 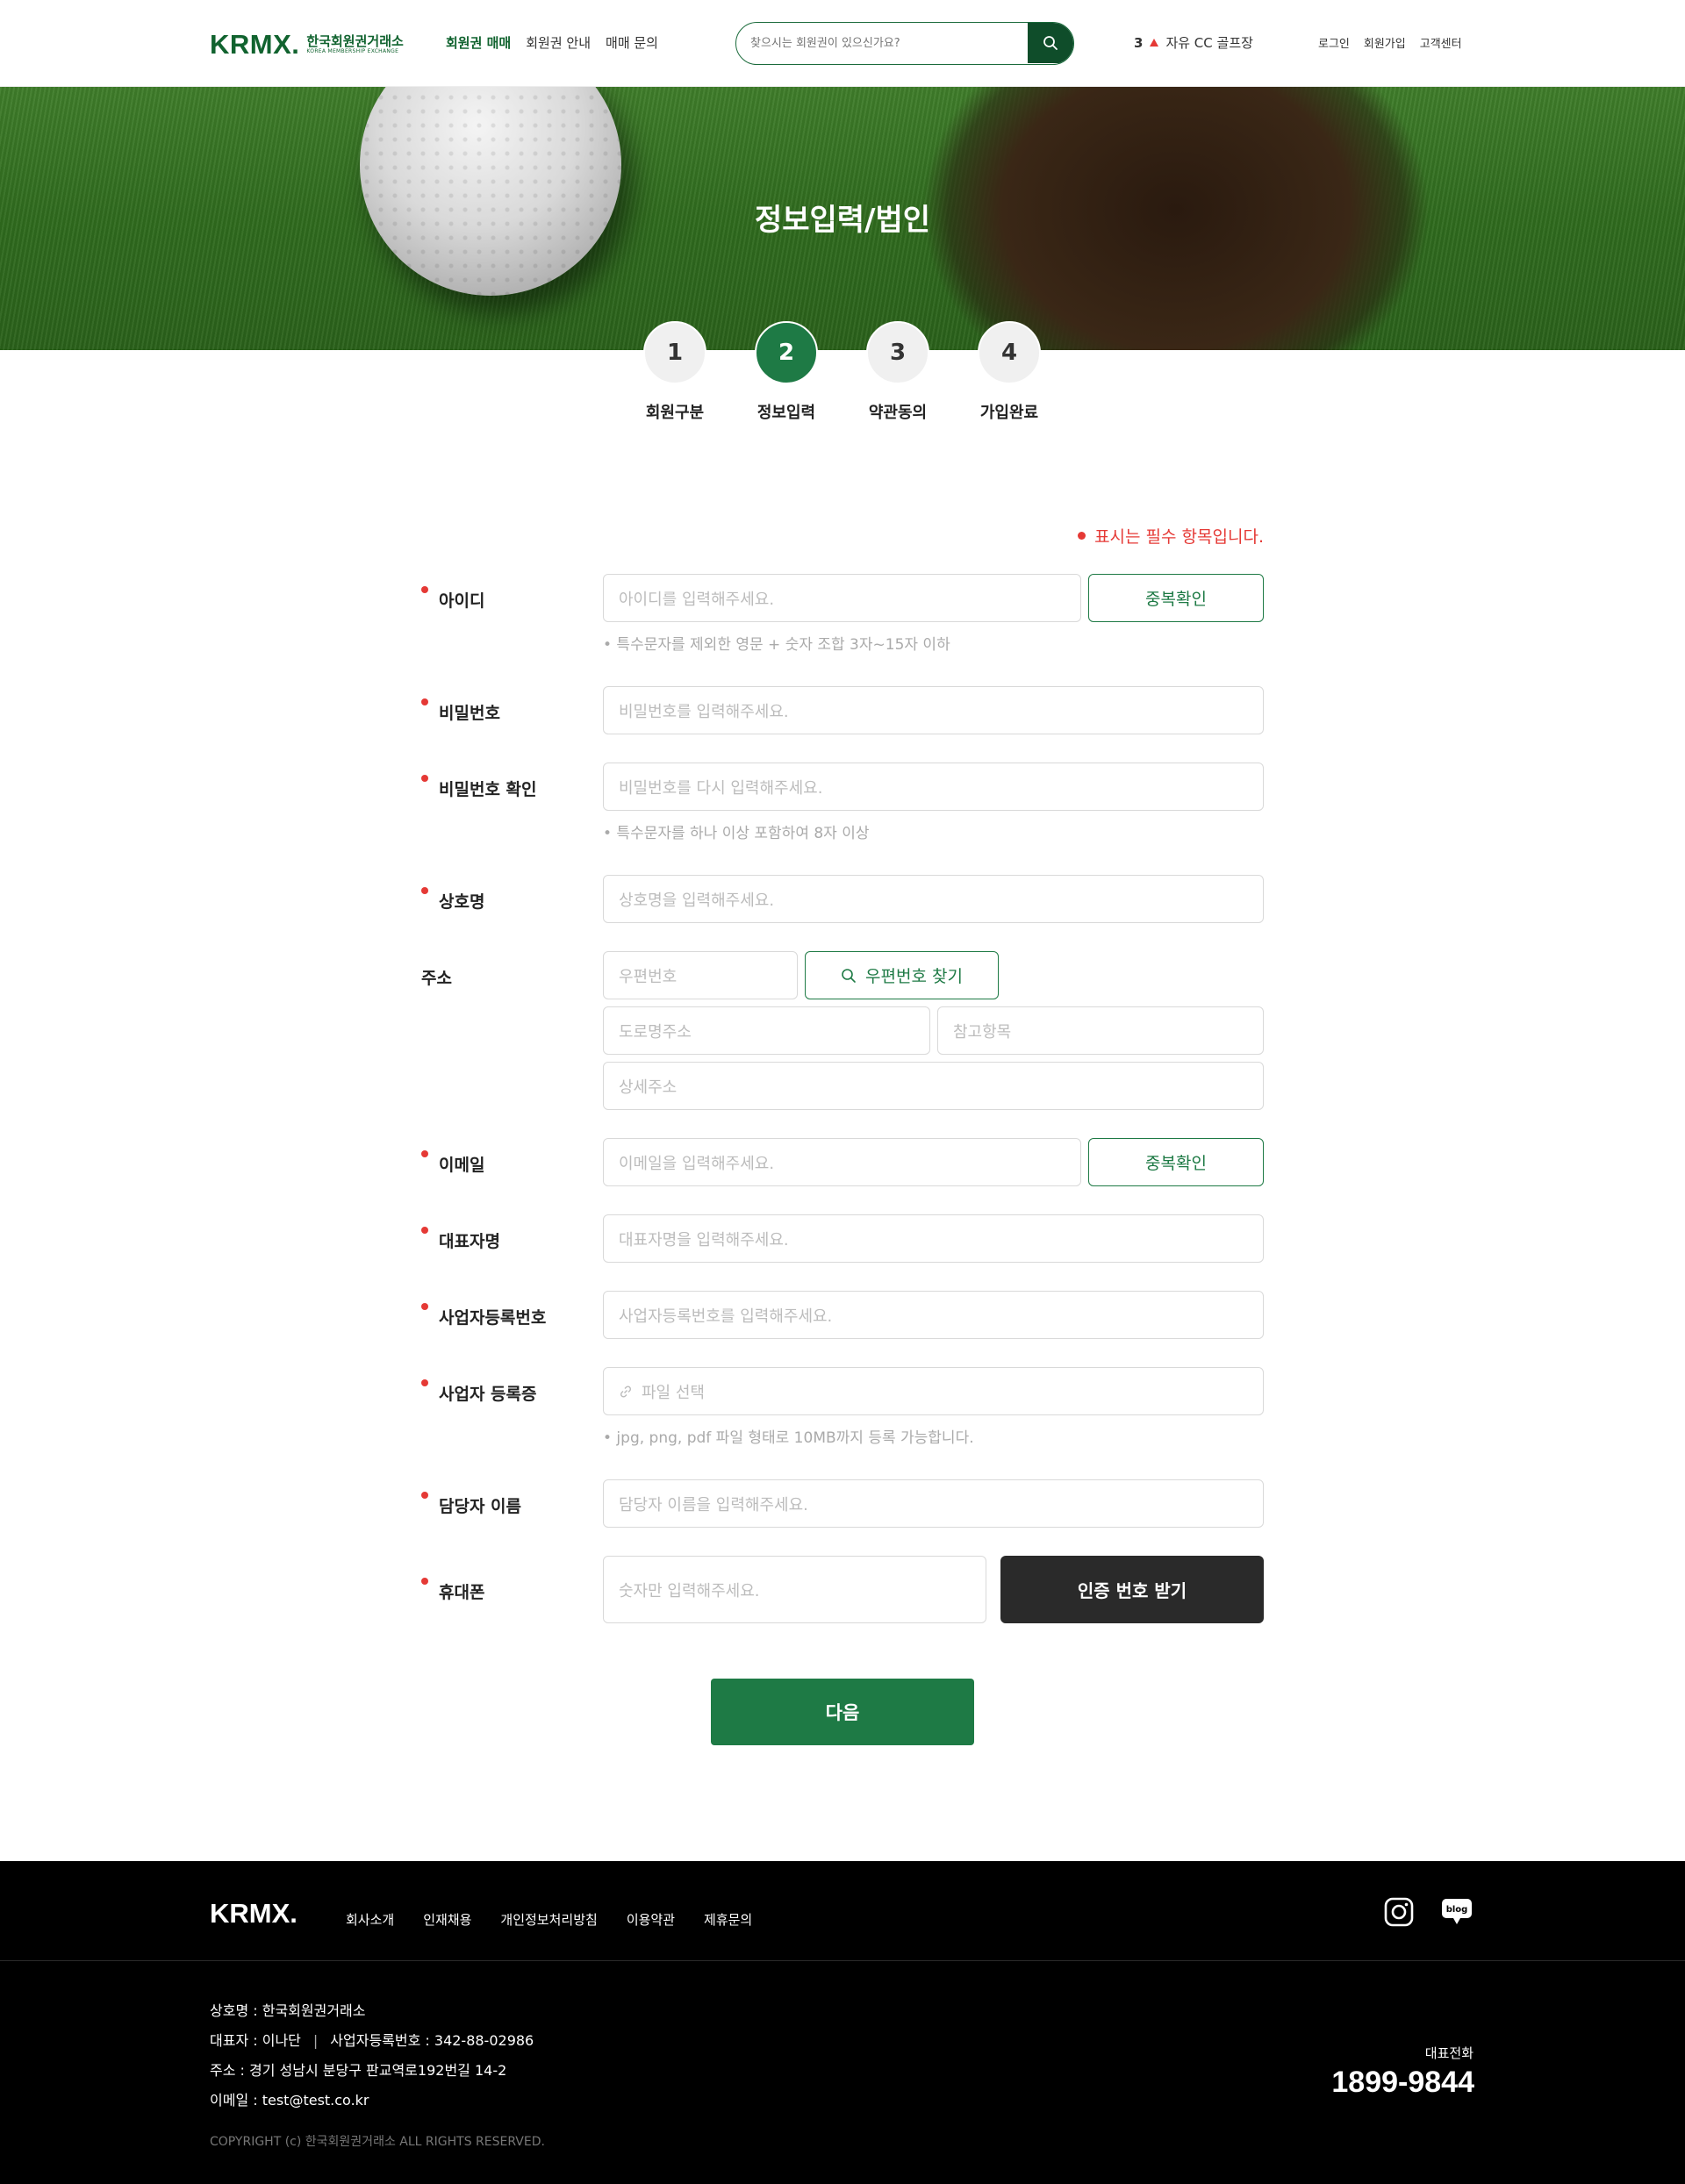 I want to click on footer-link-privacy: 개인정보처리방침, so click(x=548, y=1919).